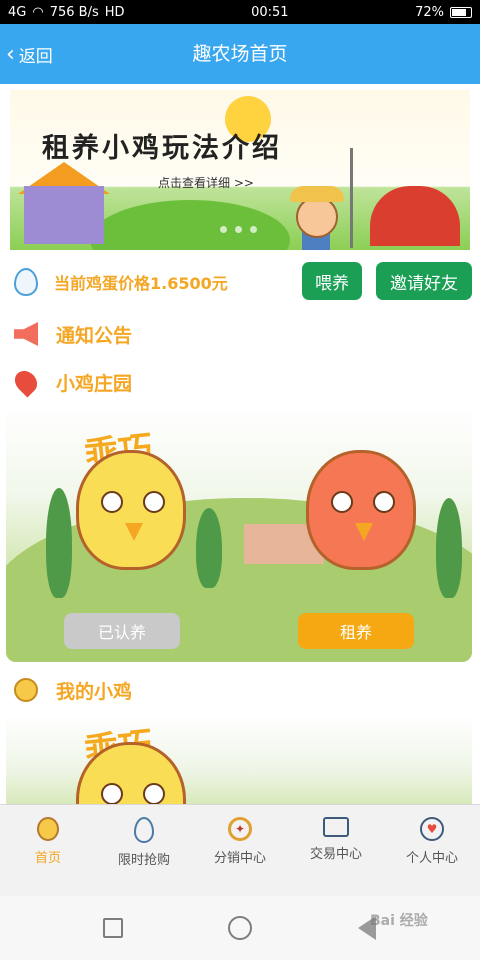 The height and width of the screenshot is (960, 480). Describe the element at coordinates (270, 12) in the screenshot. I see `clock: 00:51` at that location.